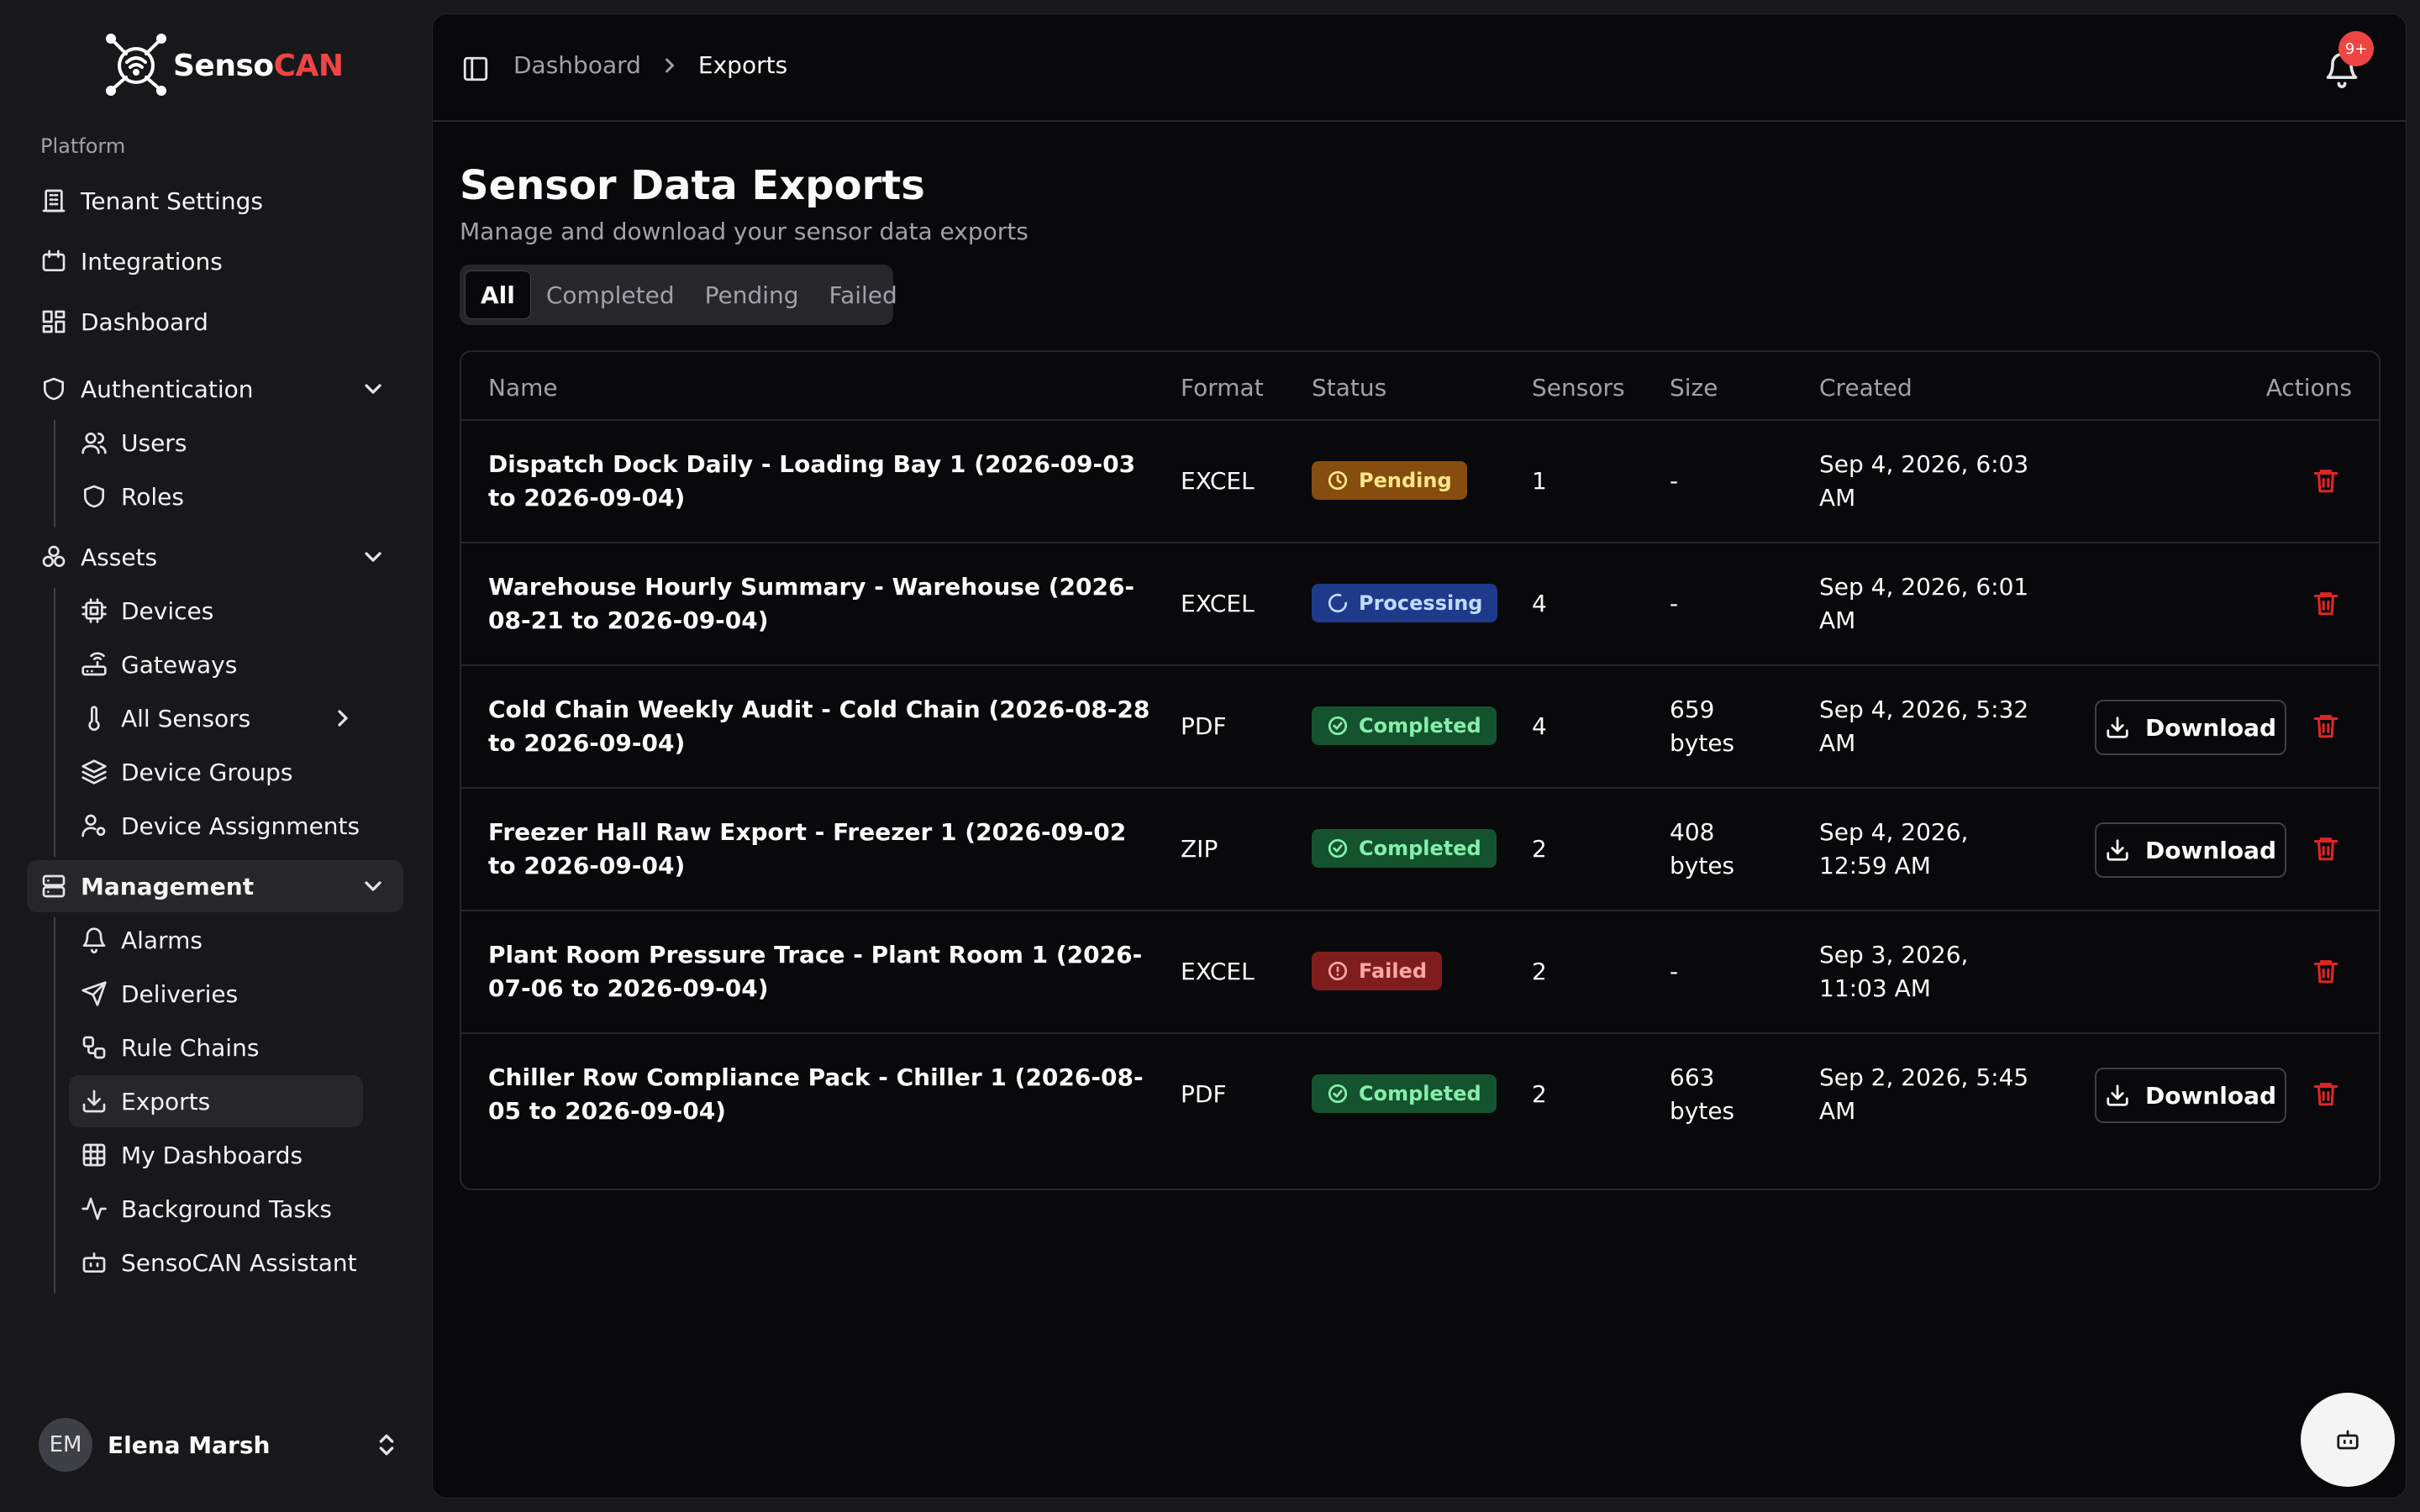 The width and height of the screenshot is (2420, 1512). I want to click on nav-roles: Roles, so click(216, 496).